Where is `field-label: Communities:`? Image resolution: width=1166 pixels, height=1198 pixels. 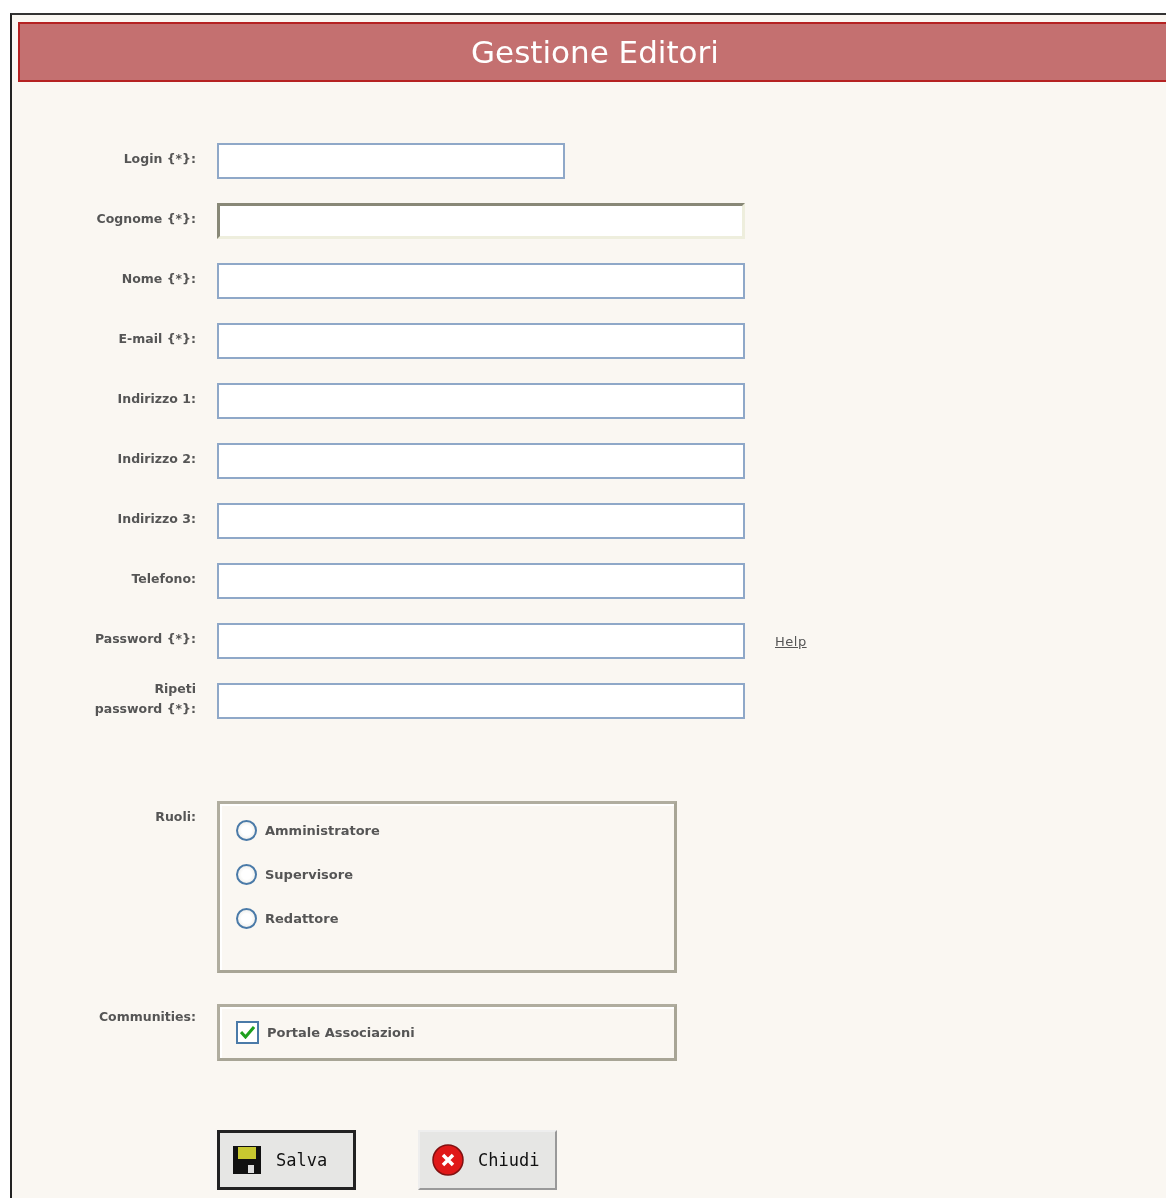
field-label: Communities: is located at coordinates (146, 1017).